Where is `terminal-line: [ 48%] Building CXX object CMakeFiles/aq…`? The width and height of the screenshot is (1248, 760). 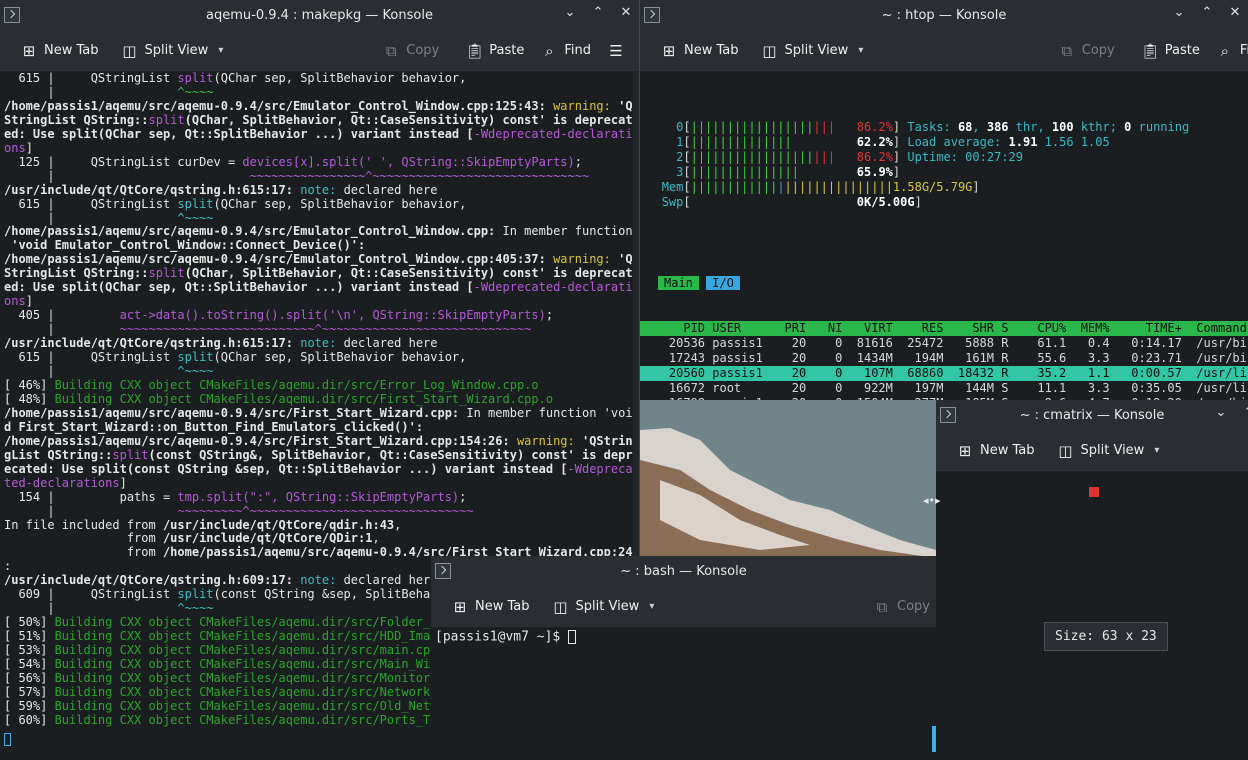
terminal-line: [ 48%] Building CXX object CMakeFiles/aq… is located at coordinates (321, 399).